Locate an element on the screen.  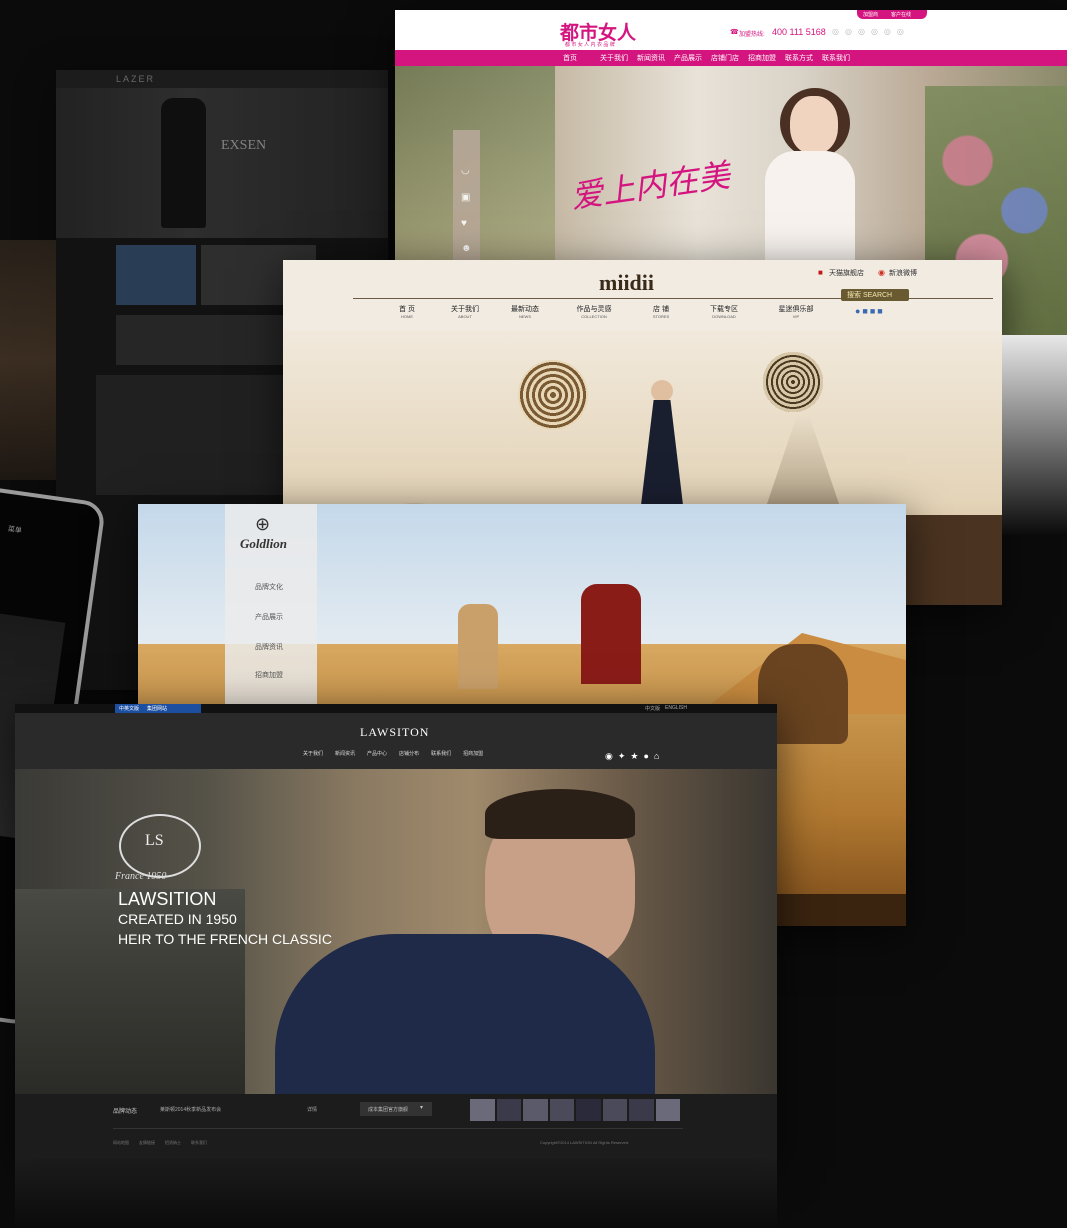
lawsition-more-link: 详情 is located at coordinates (312, 1109).